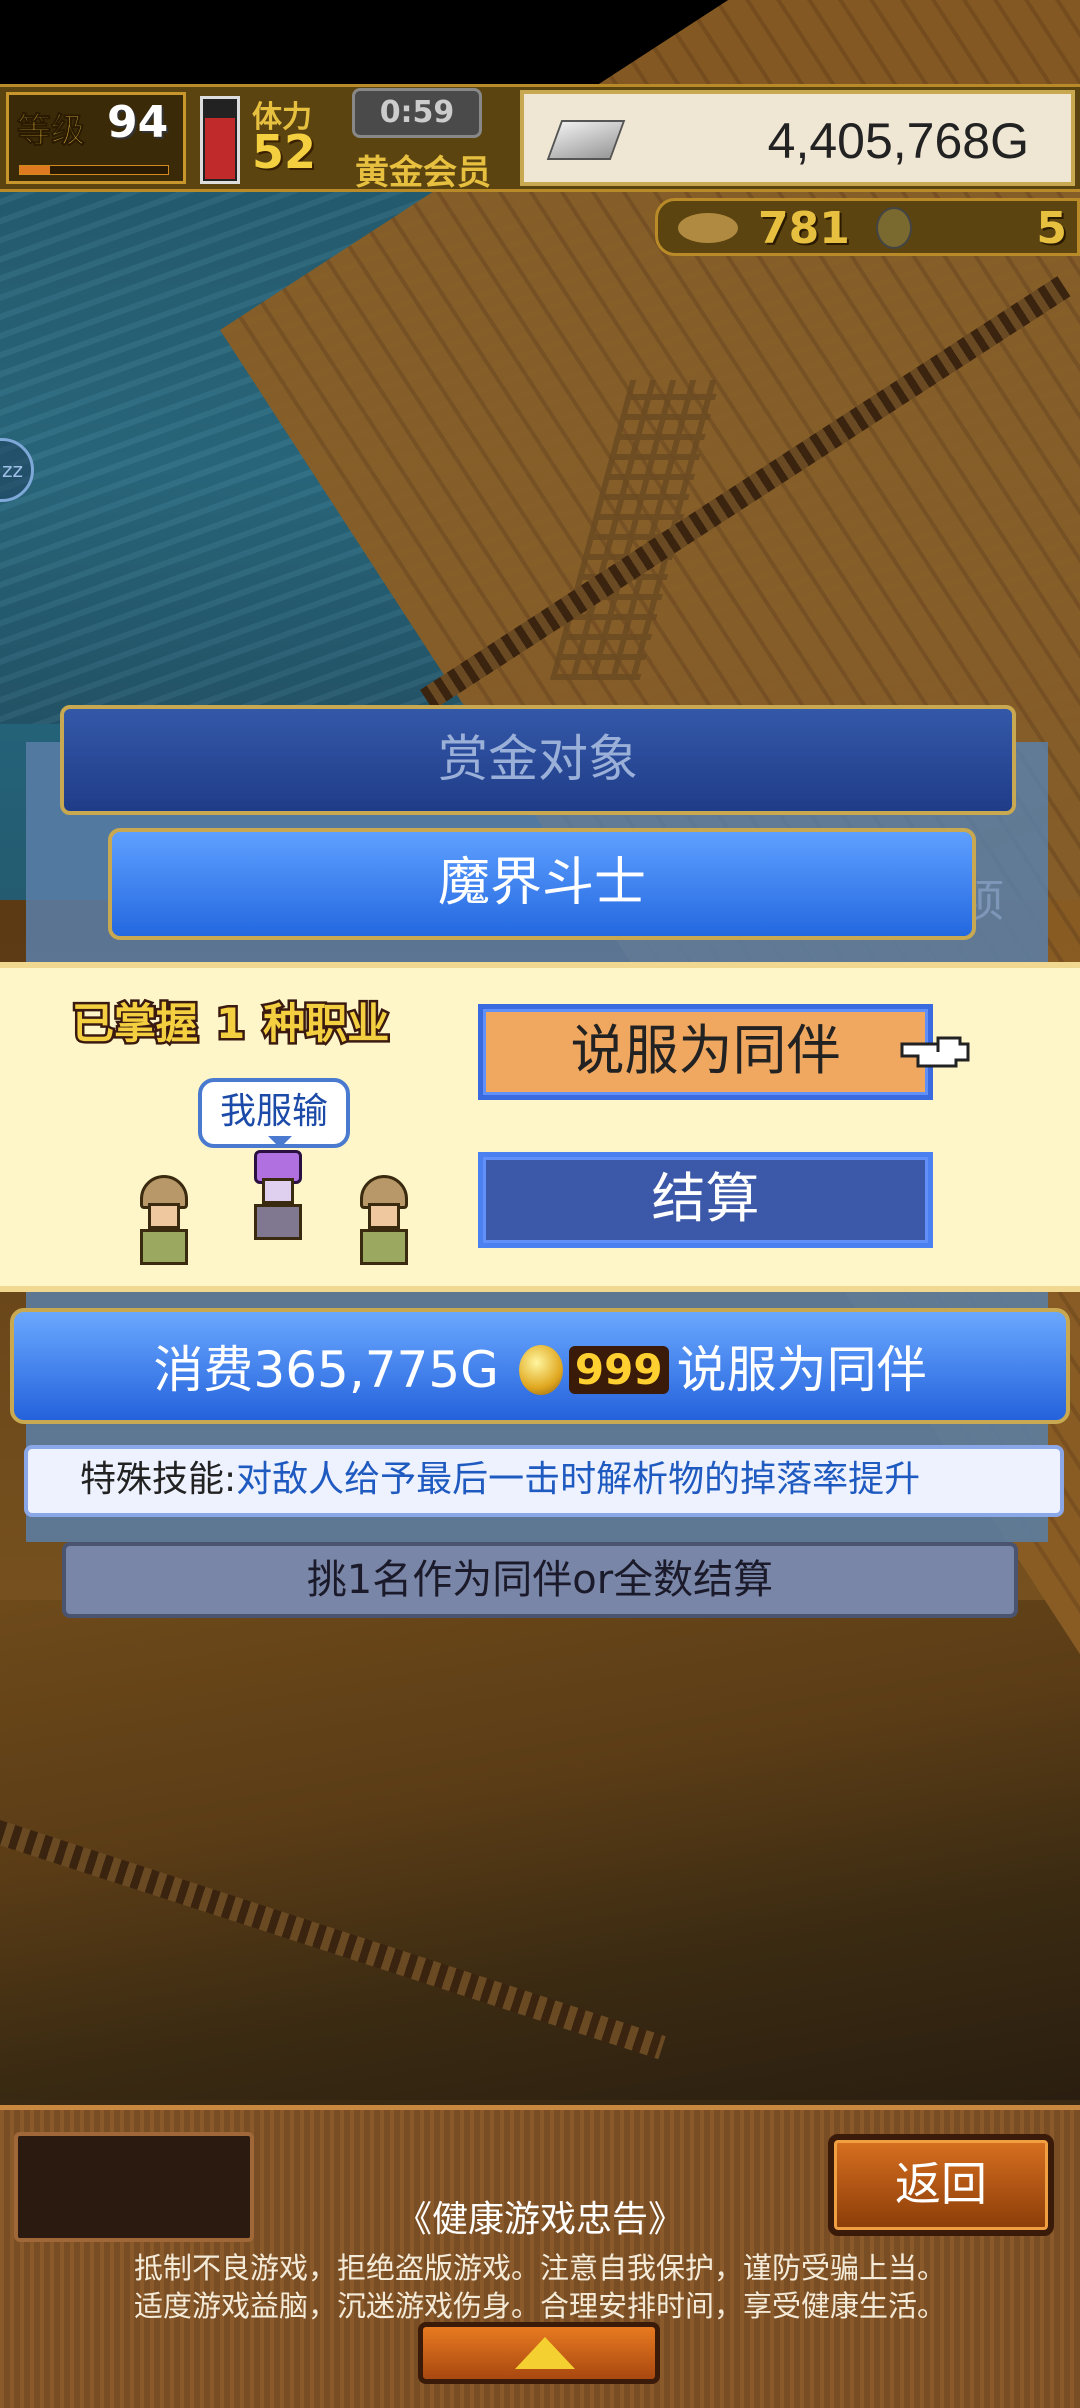 This screenshot has height=2408, width=1080. What do you see at coordinates (138, 122) in the screenshot?
I see `level-value: 94` at bounding box center [138, 122].